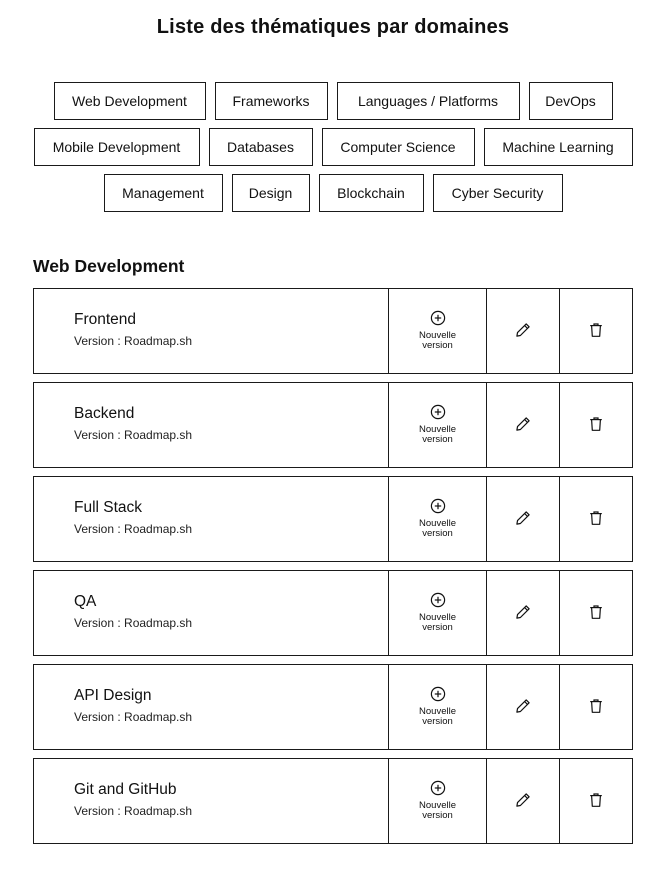 This screenshot has height=871, width=661. Describe the element at coordinates (371, 193) in the screenshot. I see `domain-button-blockchain: Blockchain` at that location.